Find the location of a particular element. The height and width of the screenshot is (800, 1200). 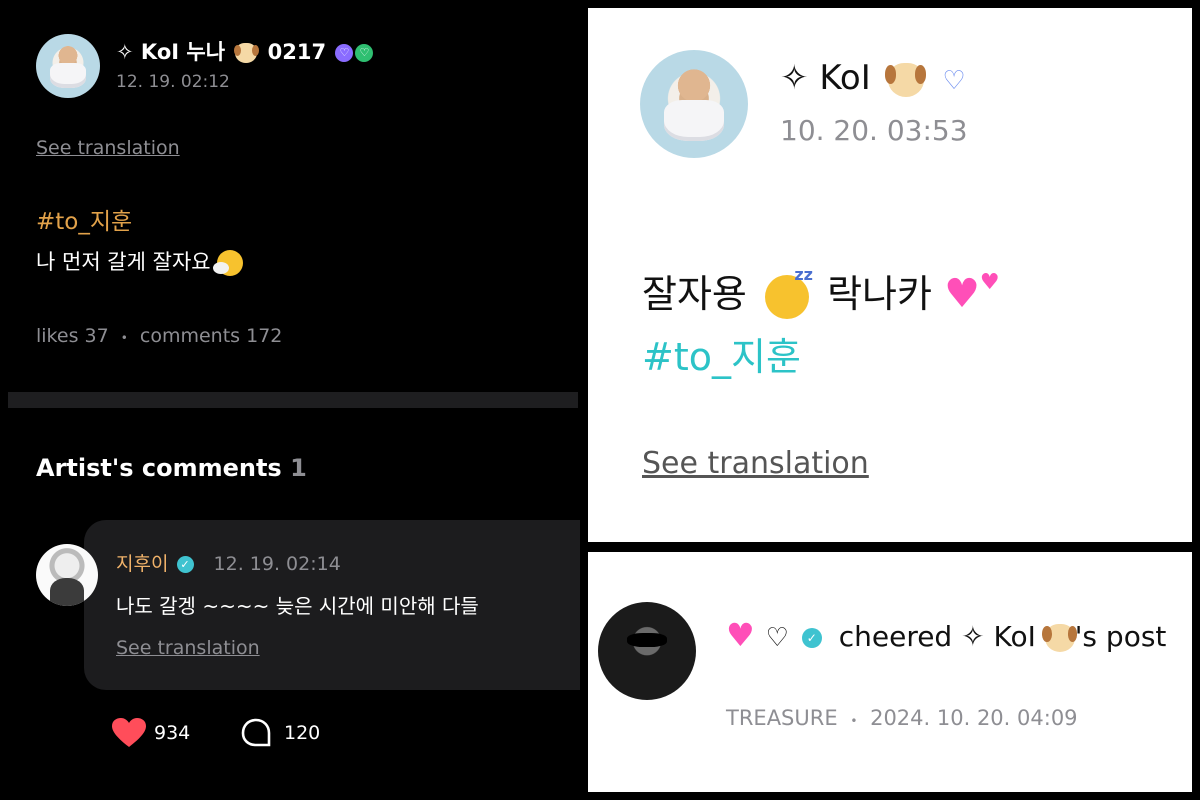

cheer-line: ♥ ♡ ✓ cheered ✧ KoI 's post is located at coordinates (946, 635).